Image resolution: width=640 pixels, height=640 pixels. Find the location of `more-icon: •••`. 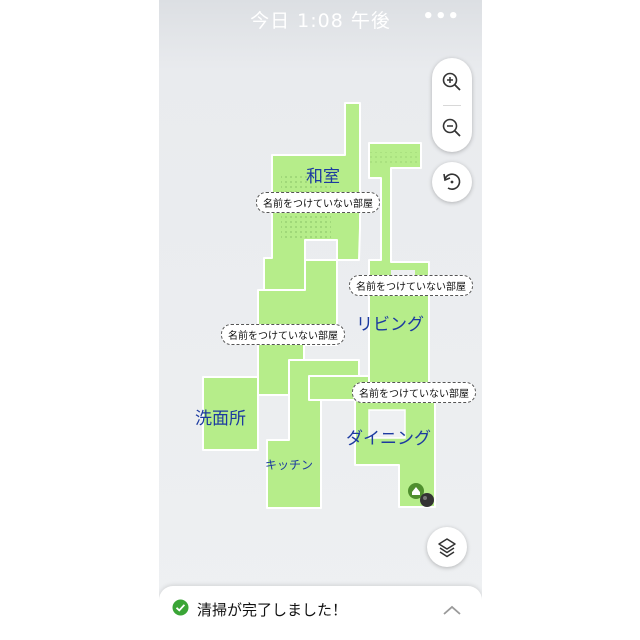

more-icon: ••• is located at coordinates (441, 16).